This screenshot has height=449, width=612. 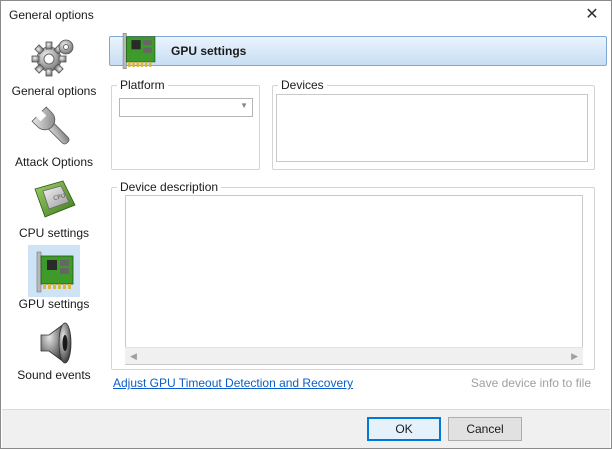 What do you see at coordinates (50, 125) in the screenshot?
I see `wrench-icon` at bounding box center [50, 125].